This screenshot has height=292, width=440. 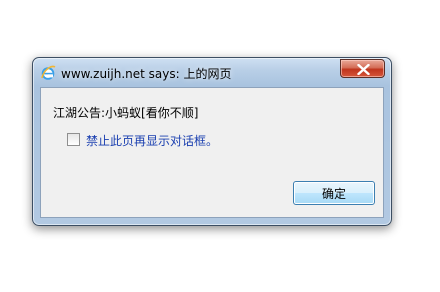 What do you see at coordinates (73, 139) in the screenshot?
I see `suppress-dialogs-checkbox` at bounding box center [73, 139].